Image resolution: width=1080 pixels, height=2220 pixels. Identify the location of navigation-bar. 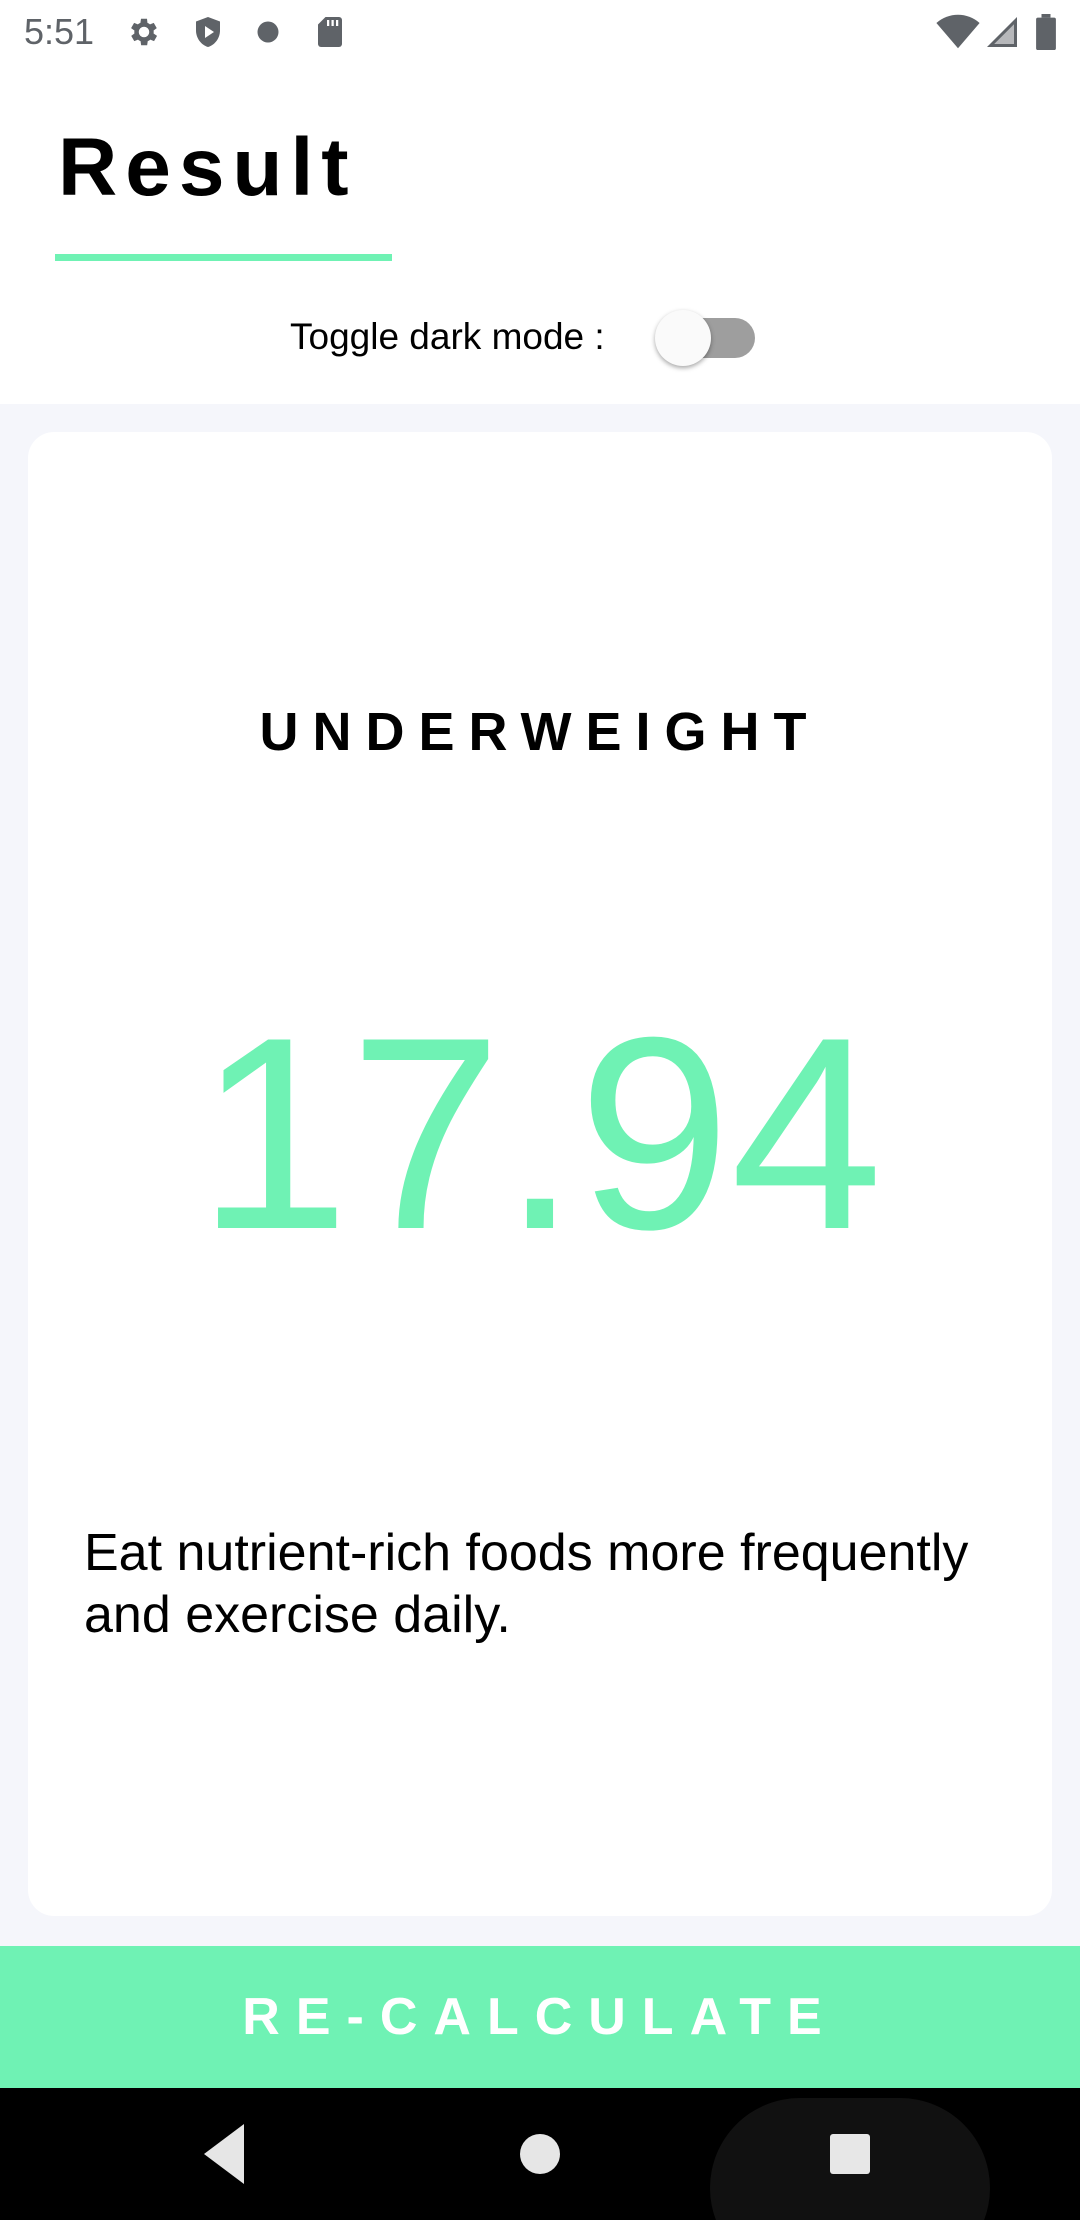
(540, 2154).